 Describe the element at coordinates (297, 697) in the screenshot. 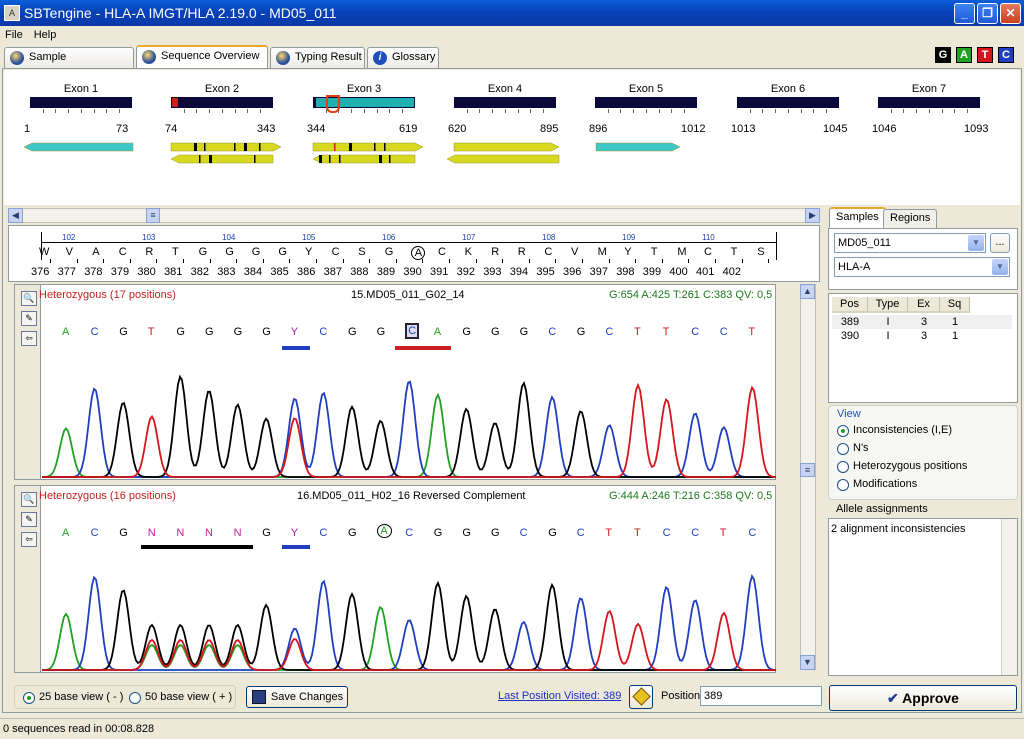

I see `save-changes-button: Save Changes` at that location.